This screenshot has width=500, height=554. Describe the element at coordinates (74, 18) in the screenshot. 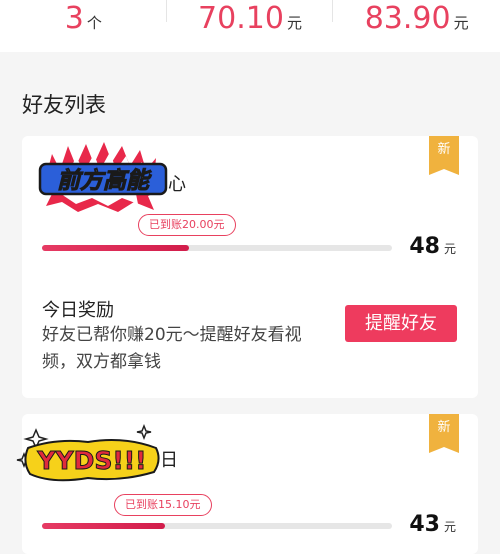

I see `stat-value: 3` at that location.